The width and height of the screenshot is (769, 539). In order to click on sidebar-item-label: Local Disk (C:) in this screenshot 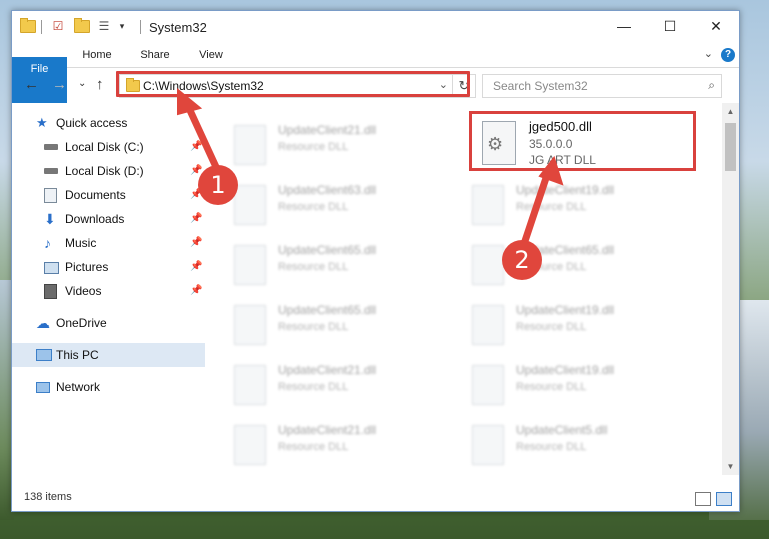, I will do `click(104, 147)`.